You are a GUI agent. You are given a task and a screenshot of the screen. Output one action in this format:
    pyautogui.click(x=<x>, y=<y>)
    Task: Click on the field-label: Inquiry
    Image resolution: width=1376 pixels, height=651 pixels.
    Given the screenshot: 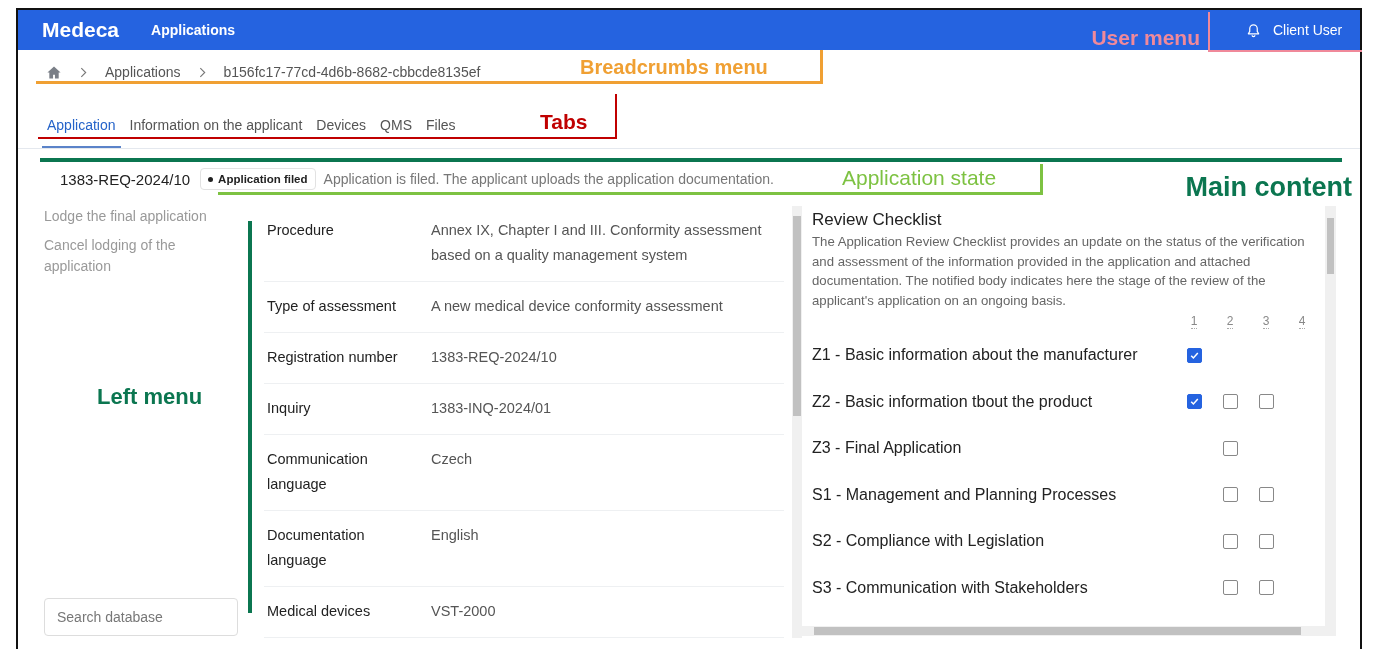 What is the action you would take?
    pyautogui.click(x=289, y=408)
    